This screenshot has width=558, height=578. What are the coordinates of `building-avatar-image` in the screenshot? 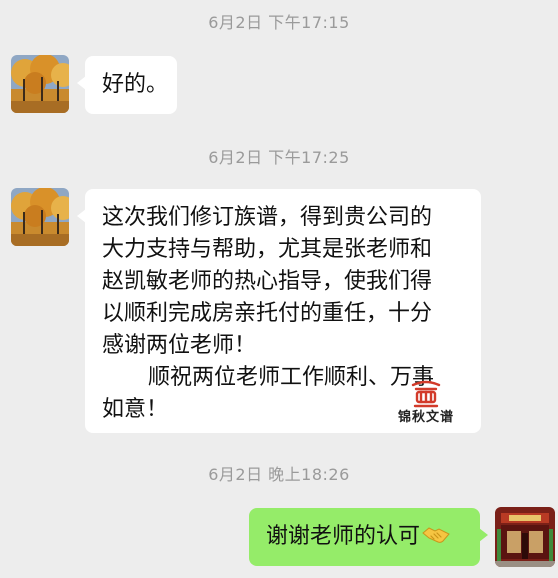 It's located at (525, 537).